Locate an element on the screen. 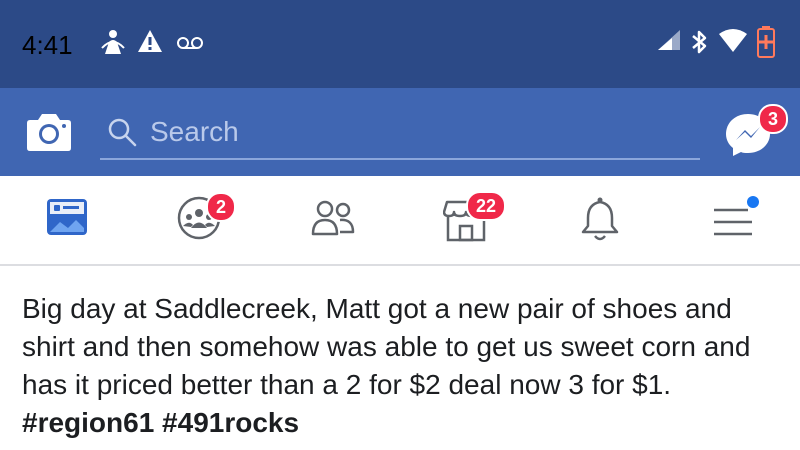  notifications-icon is located at coordinates (600, 219).